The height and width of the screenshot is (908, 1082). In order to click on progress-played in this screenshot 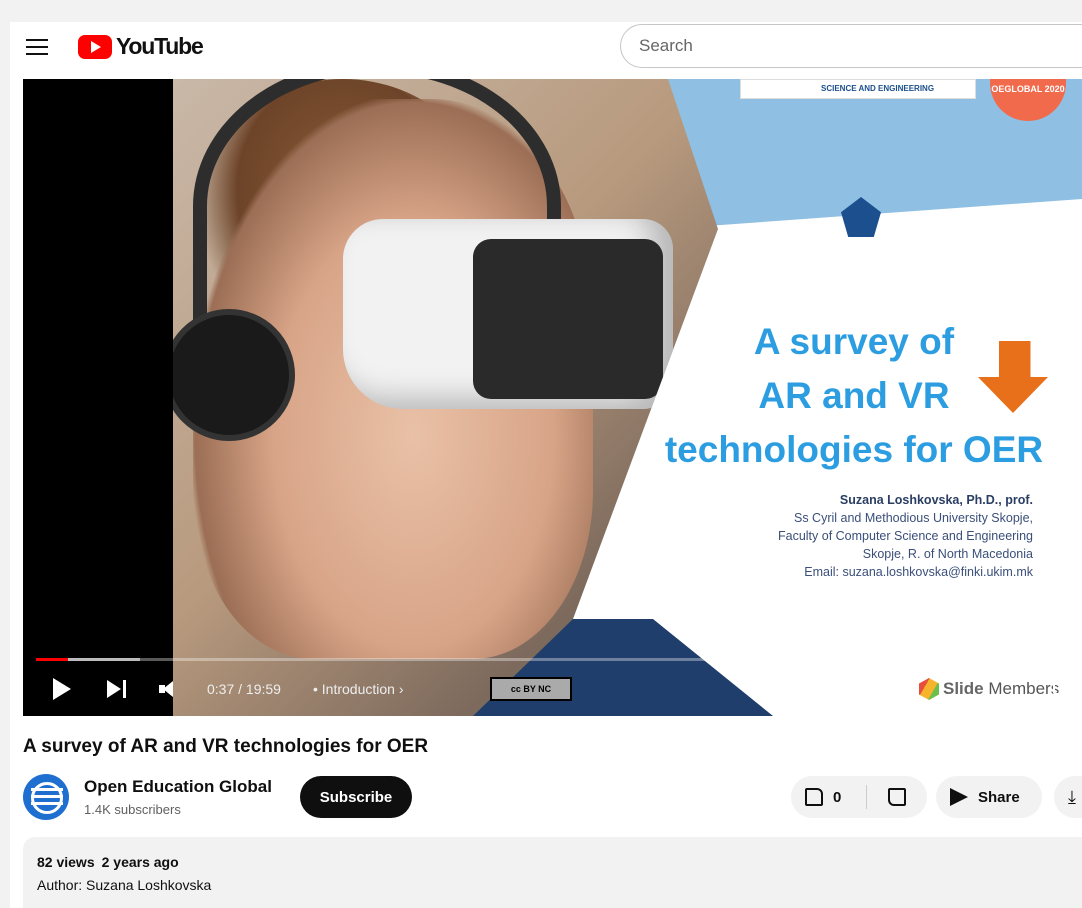, I will do `click(52, 659)`.